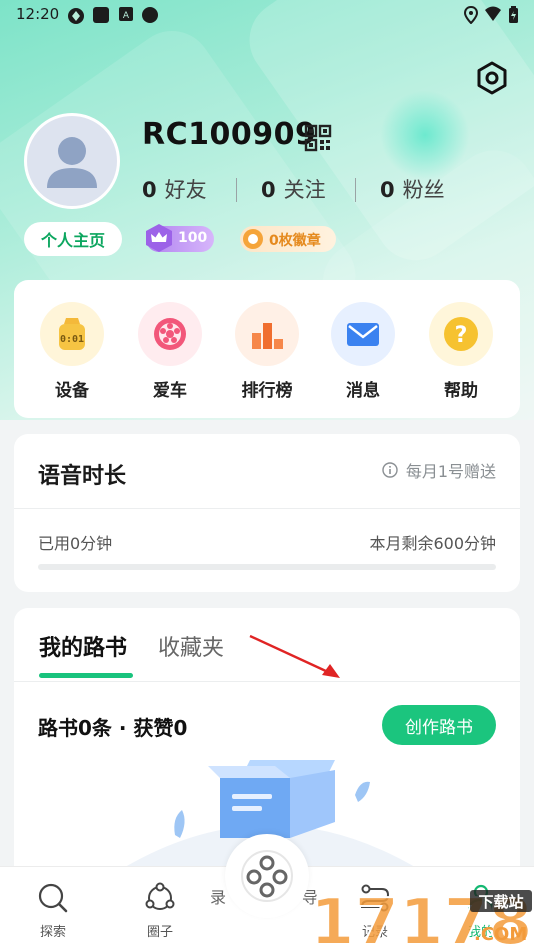 The image size is (534, 950). I want to click on voice-used: 已用0分钟, so click(75, 543).